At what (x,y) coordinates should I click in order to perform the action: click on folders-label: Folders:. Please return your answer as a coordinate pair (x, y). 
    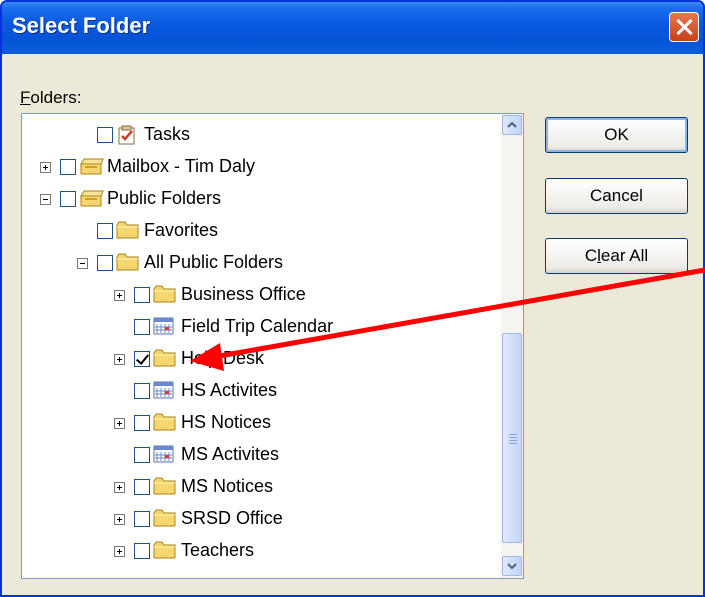
    Looking at the image, I should click on (50, 98).